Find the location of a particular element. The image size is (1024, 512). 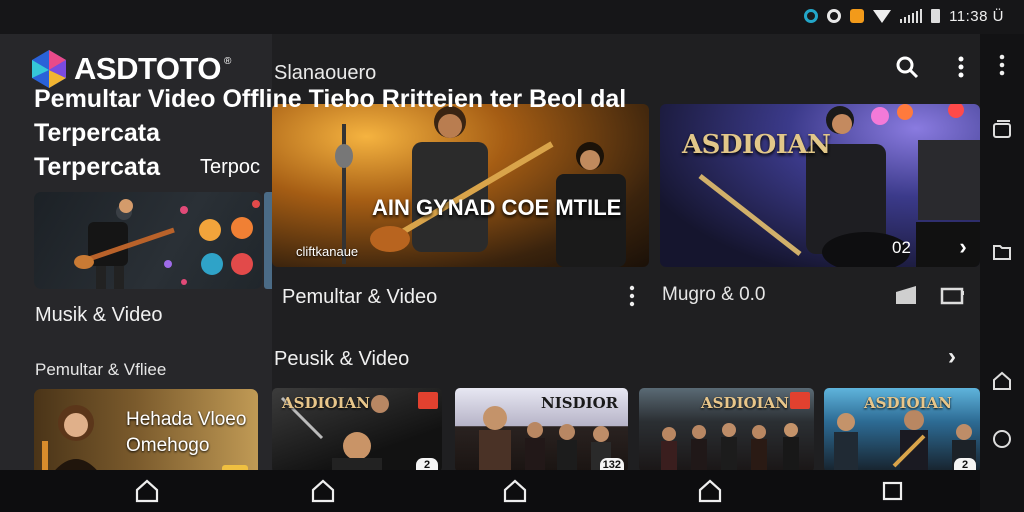

circle-icon is located at coordinates (1002, 439).